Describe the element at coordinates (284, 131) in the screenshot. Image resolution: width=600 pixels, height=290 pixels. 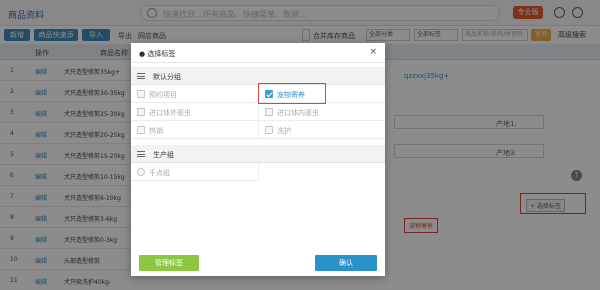
I see `tag-label: 洗护` at that location.